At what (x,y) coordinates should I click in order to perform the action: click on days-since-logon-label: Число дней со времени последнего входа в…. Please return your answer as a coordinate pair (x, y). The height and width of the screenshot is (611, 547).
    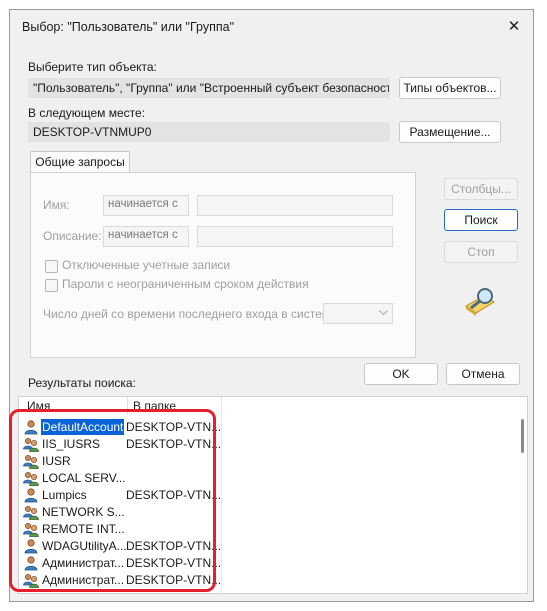
    Looking at the image, I should click on (191, 314).